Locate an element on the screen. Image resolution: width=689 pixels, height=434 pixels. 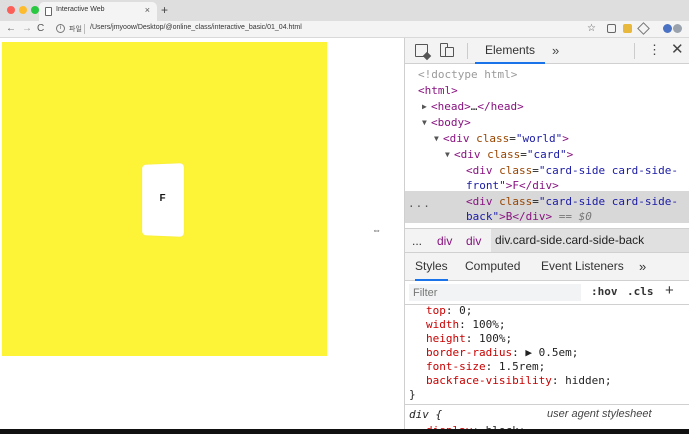
breadcrumb: ... div div div.card-side.card-side-back is located at coordinates (547, 240).